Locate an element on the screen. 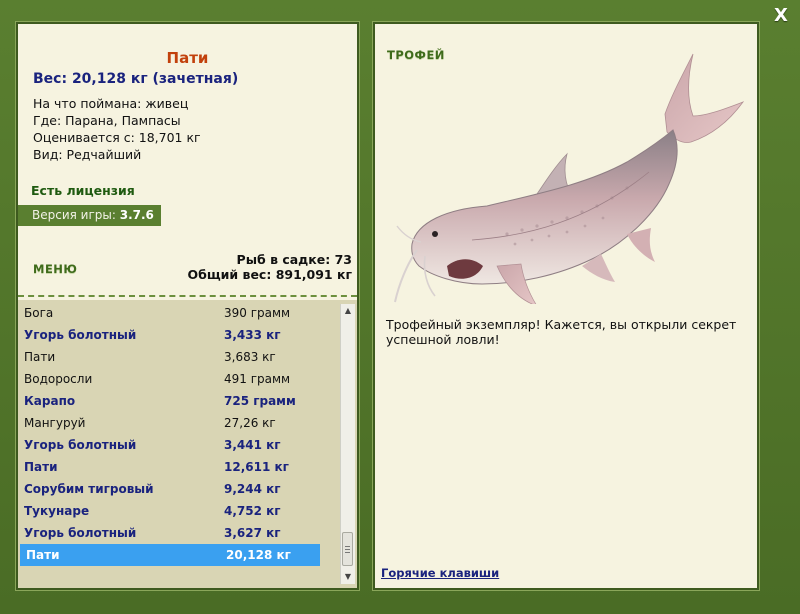 The height and width of the screenshot is (614, 800). list-item: Бога 390 грамм is located at coordinates (178, 313).